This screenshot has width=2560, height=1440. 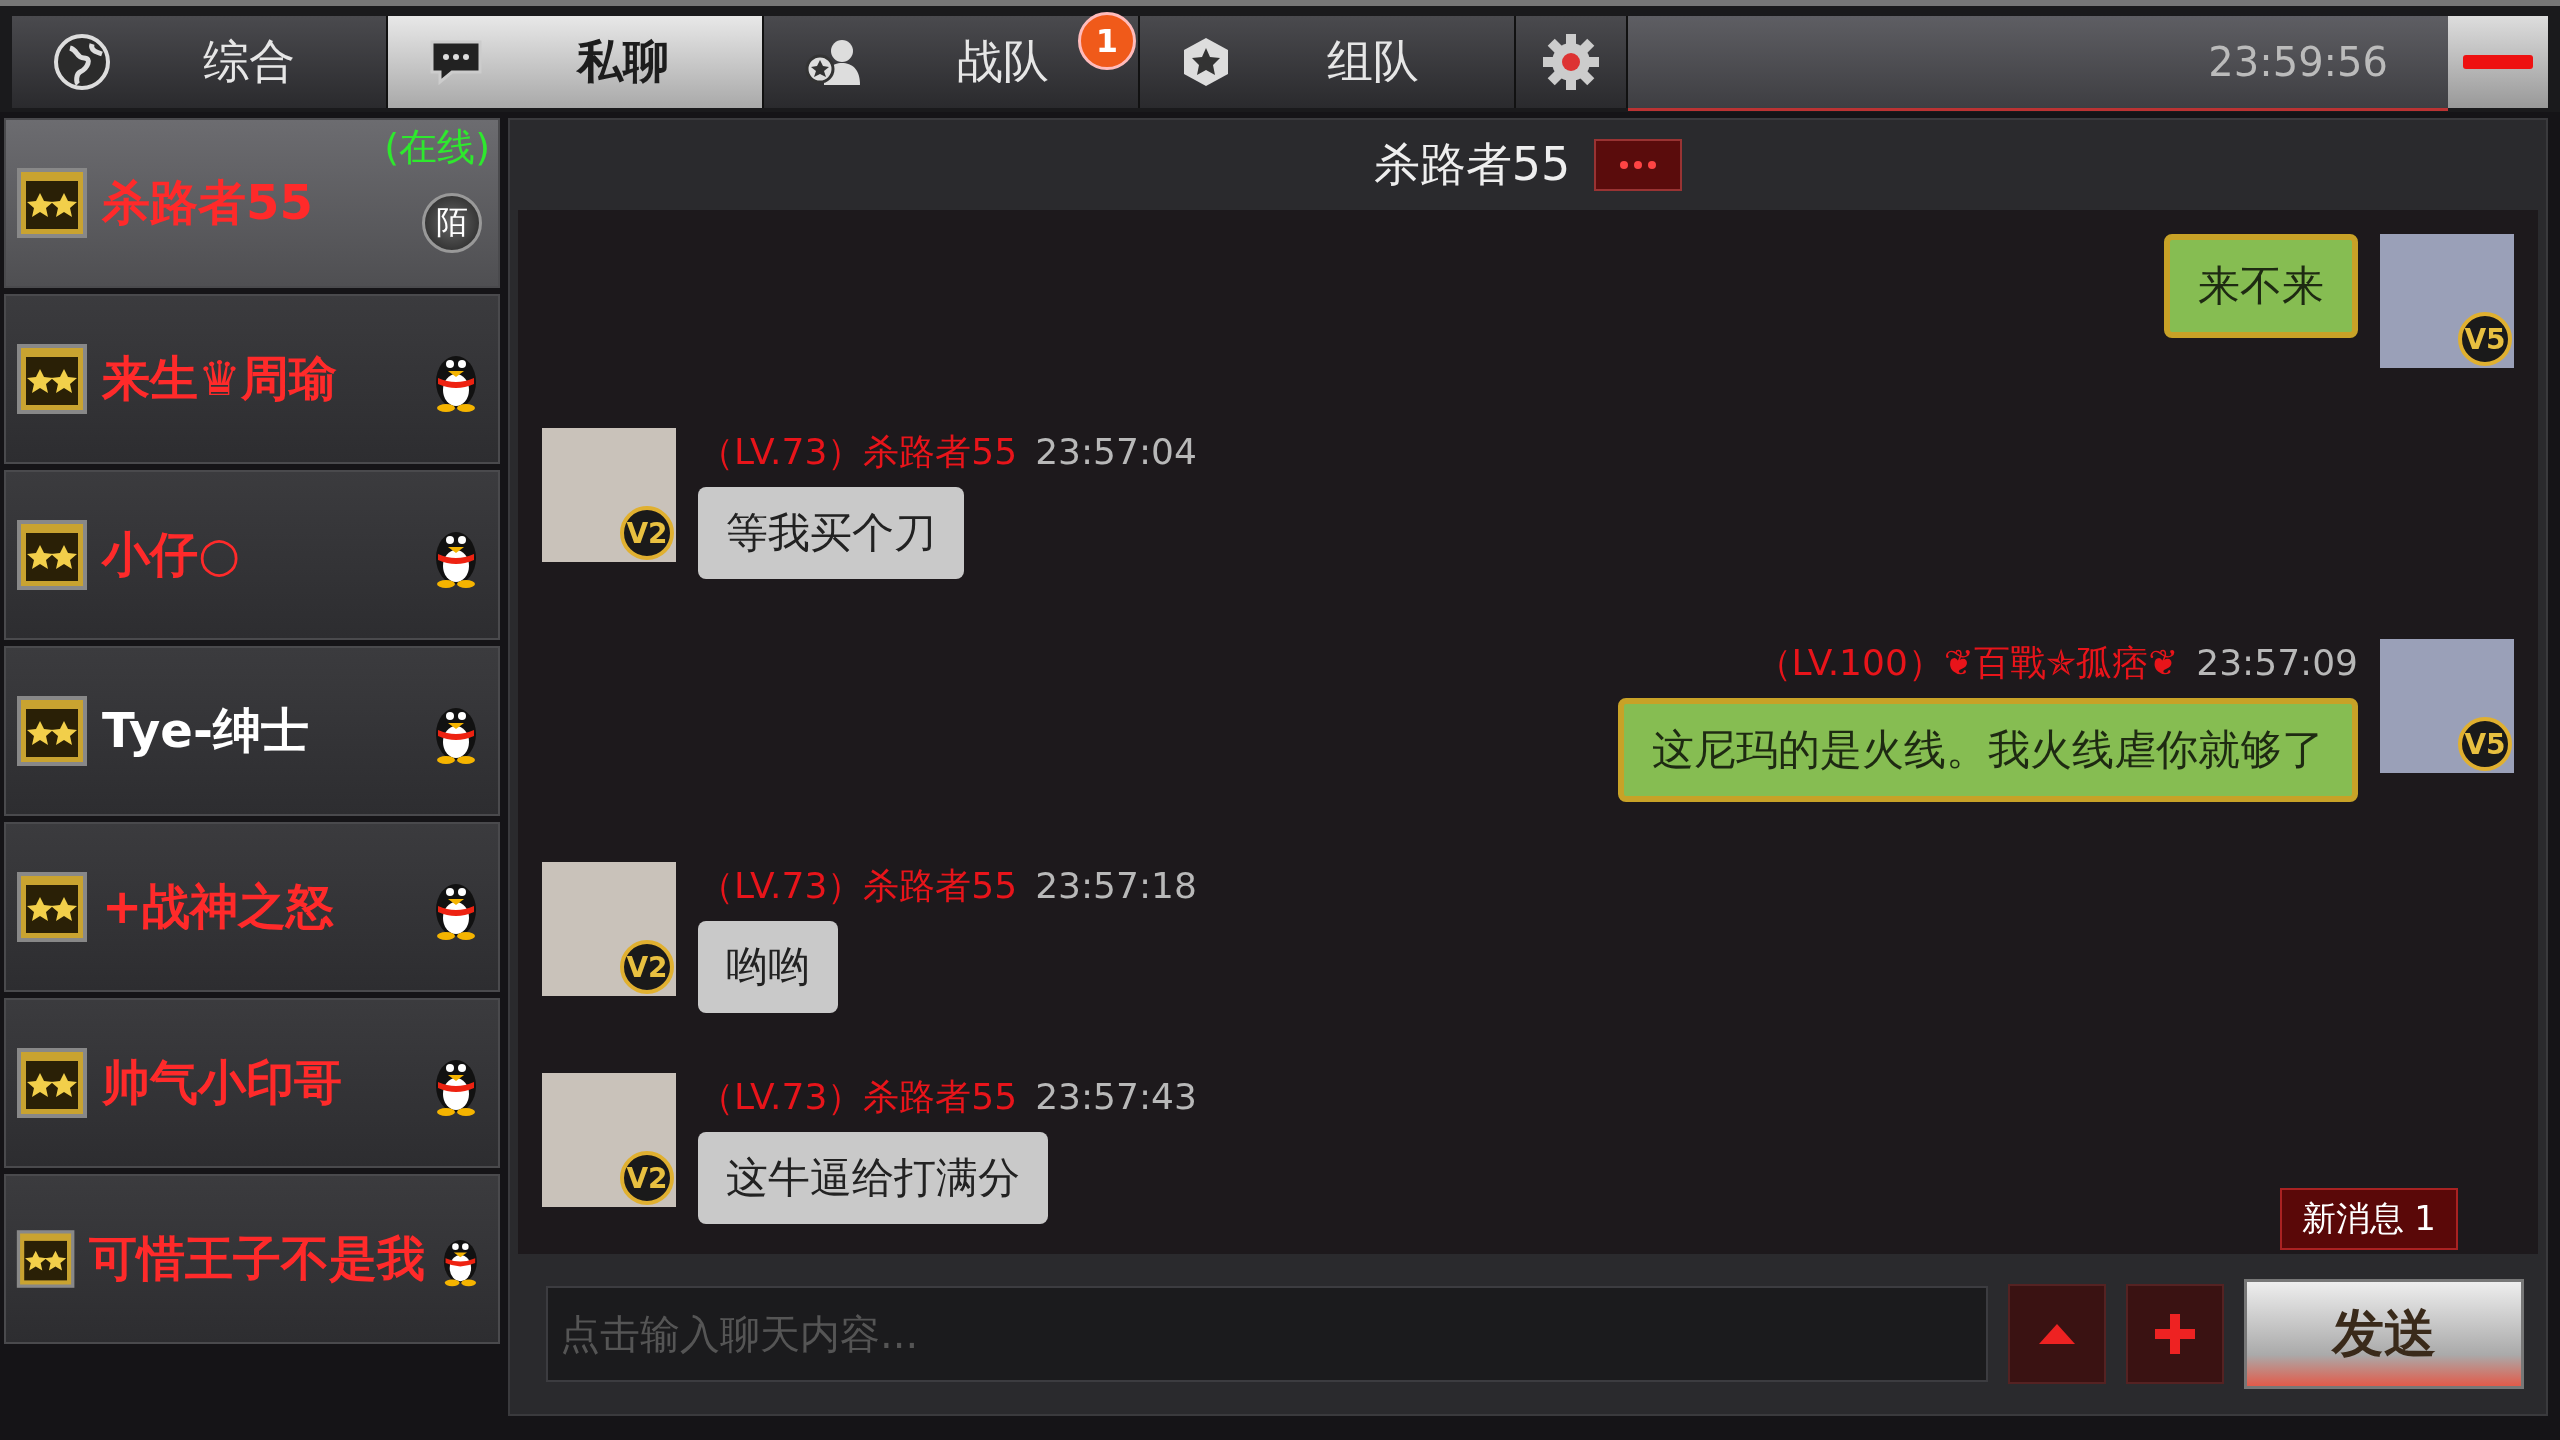 What do you see at coordinates (220, 378) in the screenshot?
I see `contact-name: 来生♛周瑜` at bounding box center [220, 378].